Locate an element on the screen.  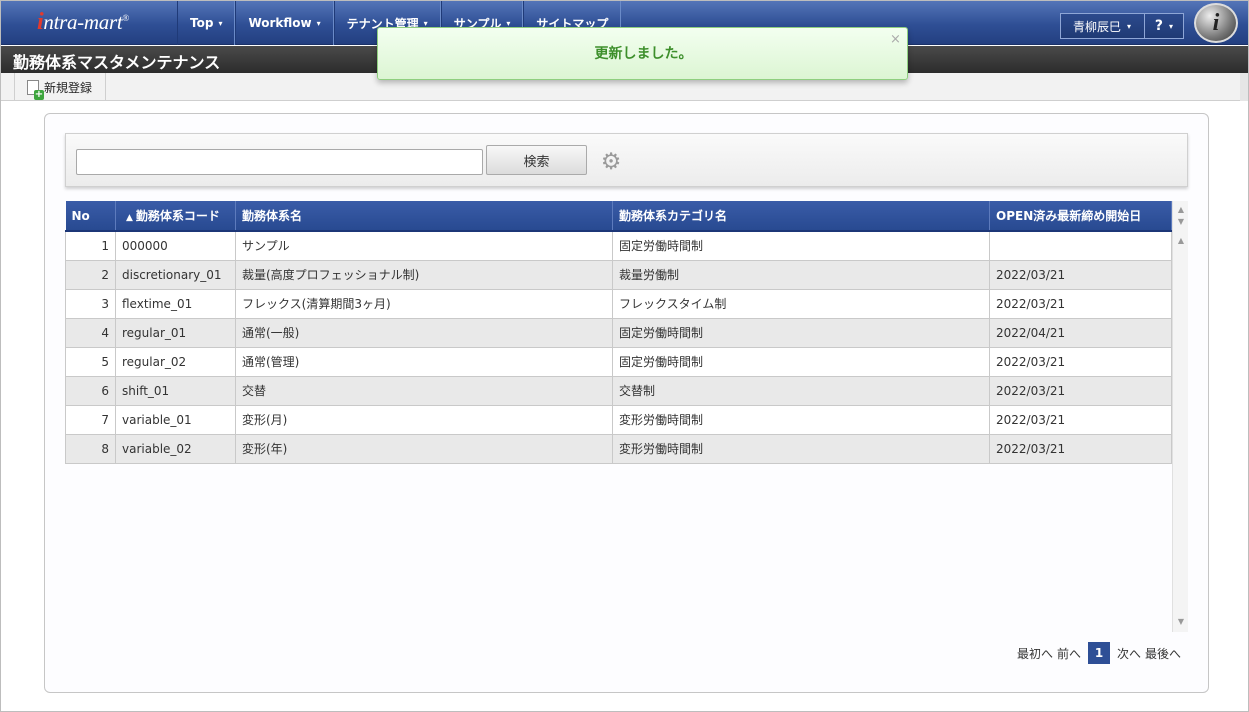
pager-next-link: 次へ is located at coordinates (1129, 653).